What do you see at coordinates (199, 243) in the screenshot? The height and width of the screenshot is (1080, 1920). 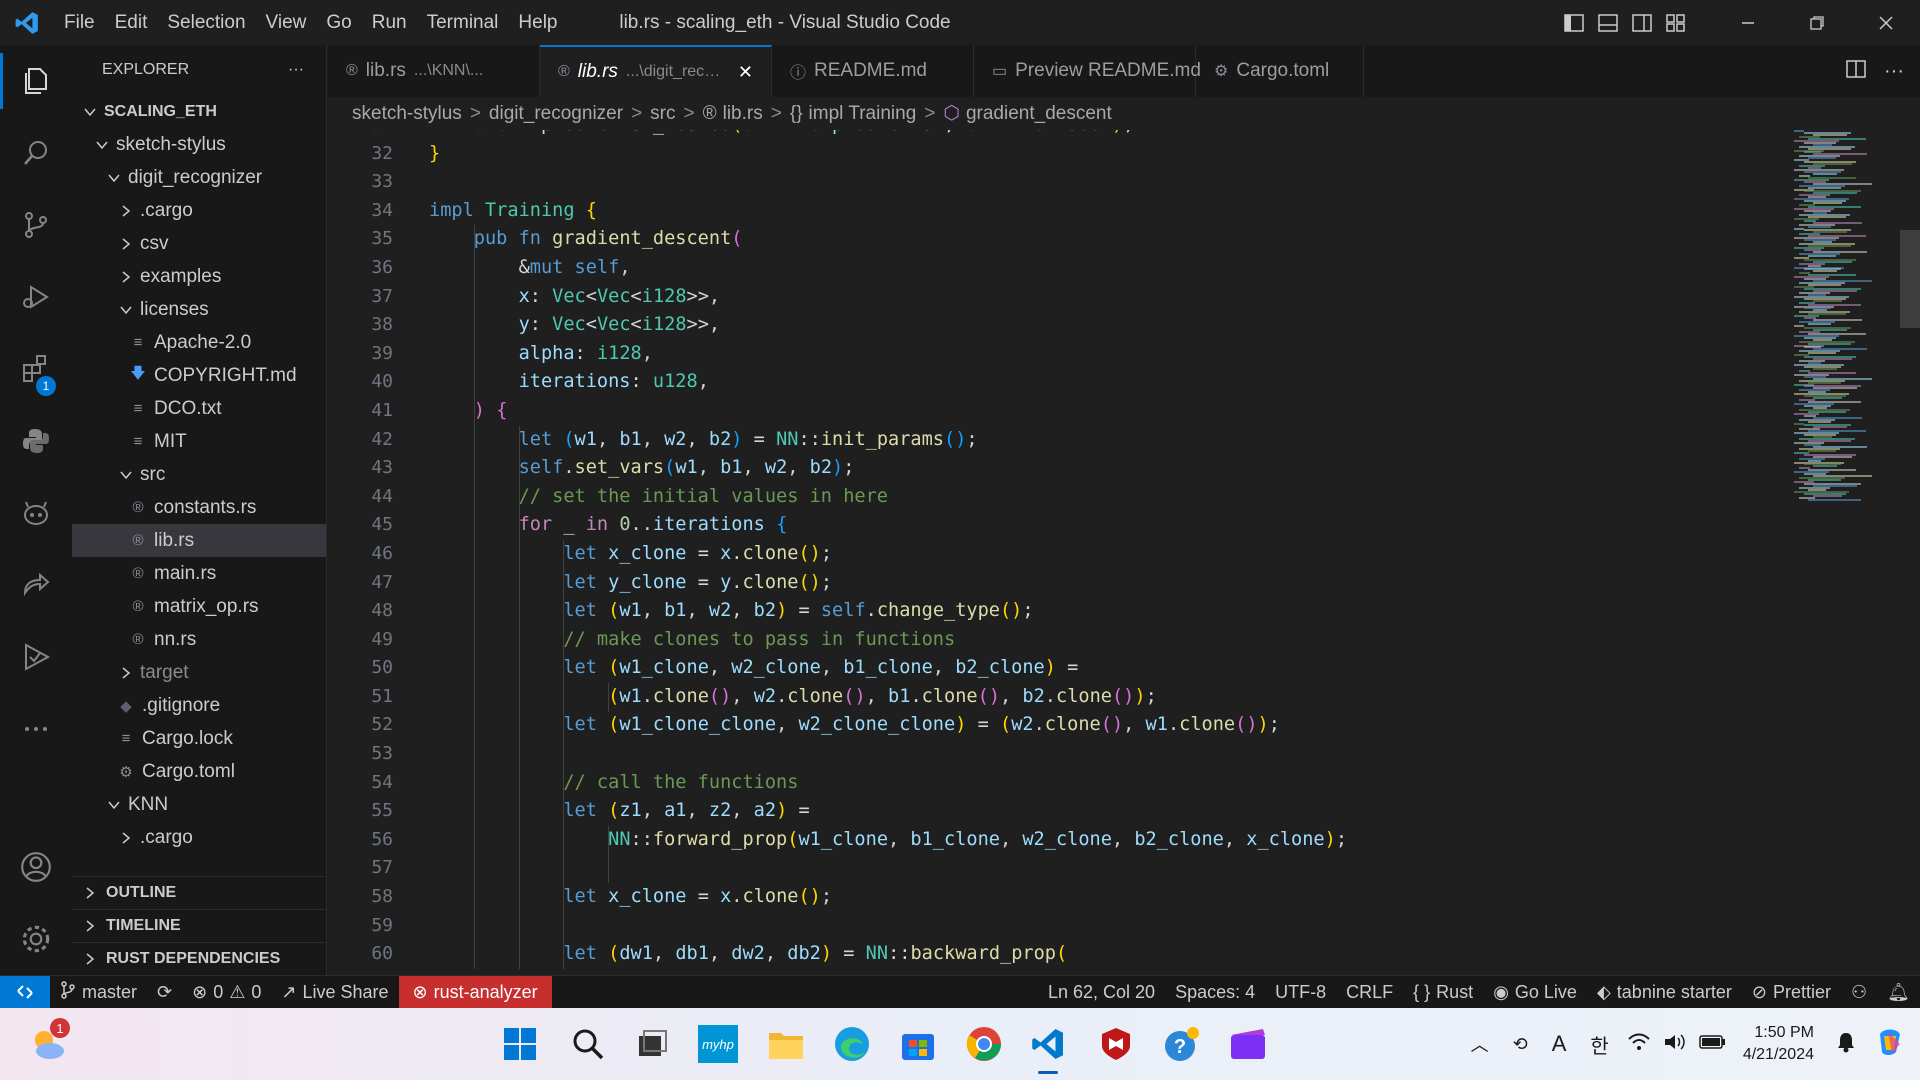 I see `tree-folder: csv` at bounding box center [199, 243].